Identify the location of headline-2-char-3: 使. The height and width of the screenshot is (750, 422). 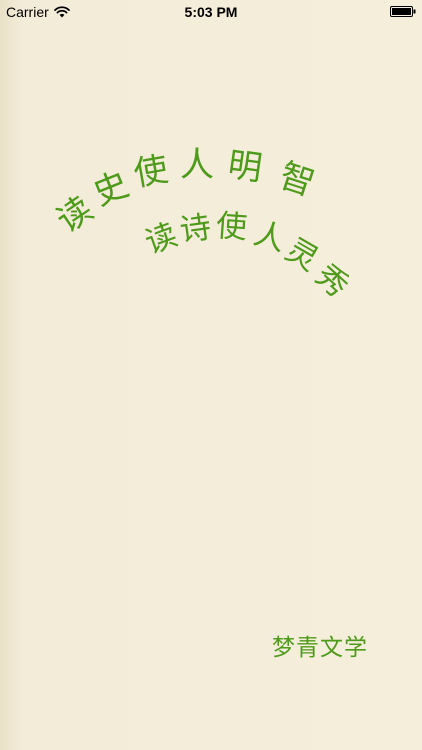
(231, 227).